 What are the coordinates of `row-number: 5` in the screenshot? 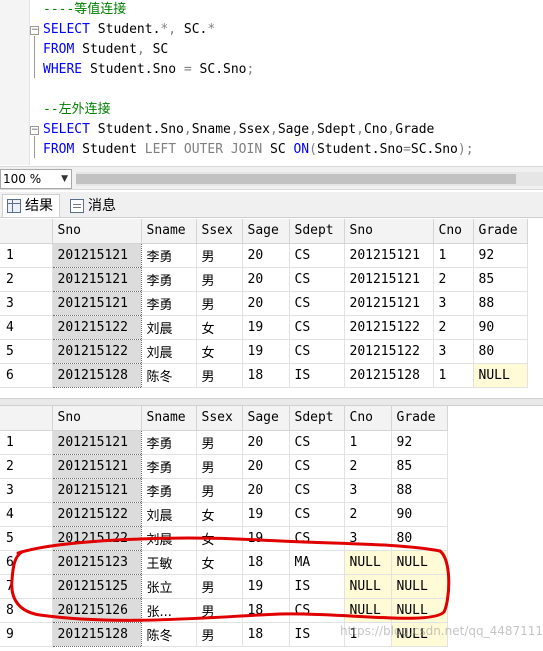 It's located at (26, 351).